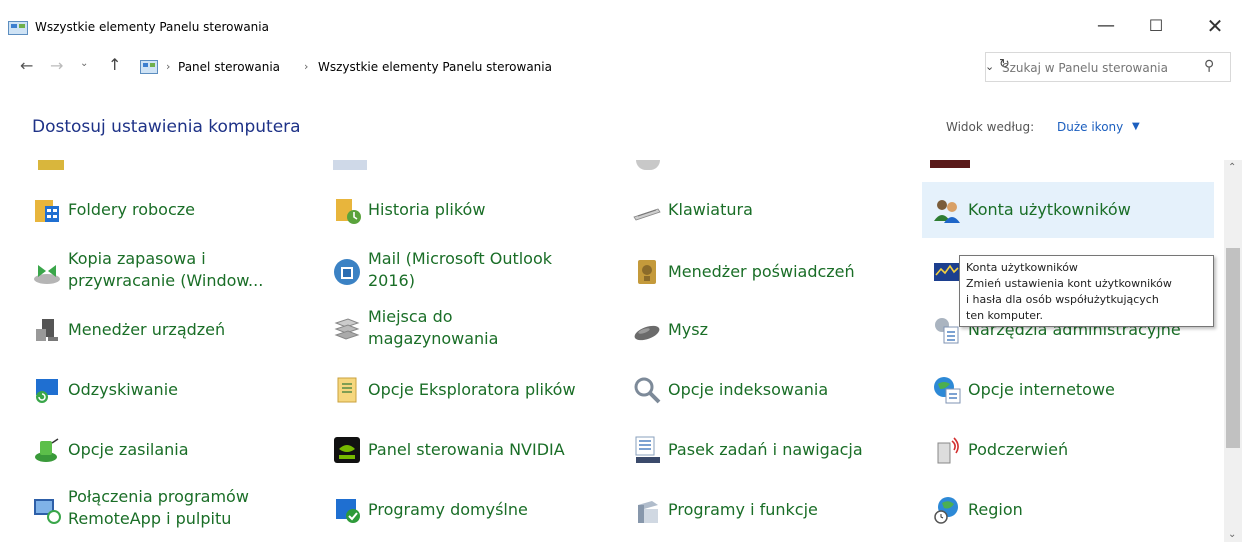 The height and width of the screenshot is (542, 1242). What do you see at coordinates (347, 272) in the screenshot?
I see `mail-icon` at bounding box center [347, 272].